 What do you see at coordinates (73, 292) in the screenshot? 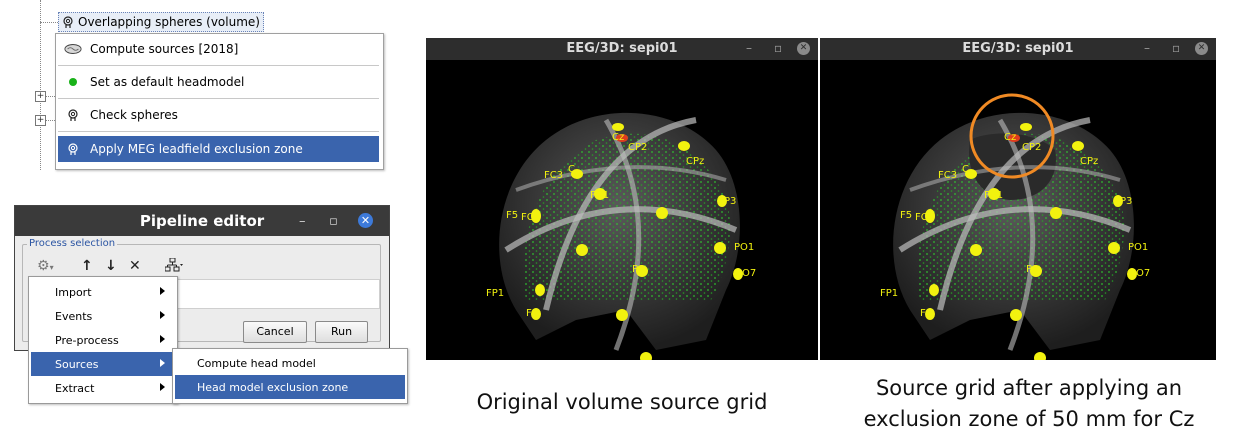
I see `menu-item-label: Import` at bounding box center [73, 292].